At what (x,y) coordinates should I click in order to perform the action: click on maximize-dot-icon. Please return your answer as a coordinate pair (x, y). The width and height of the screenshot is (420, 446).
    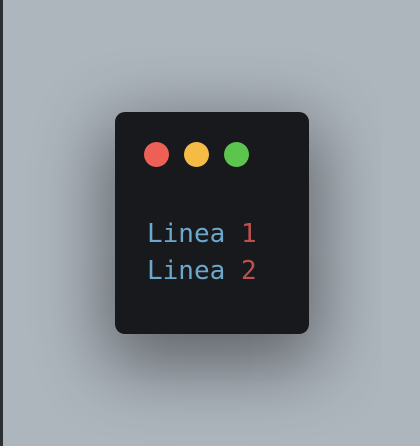
    Looking at the image, I should click on (236, 154).